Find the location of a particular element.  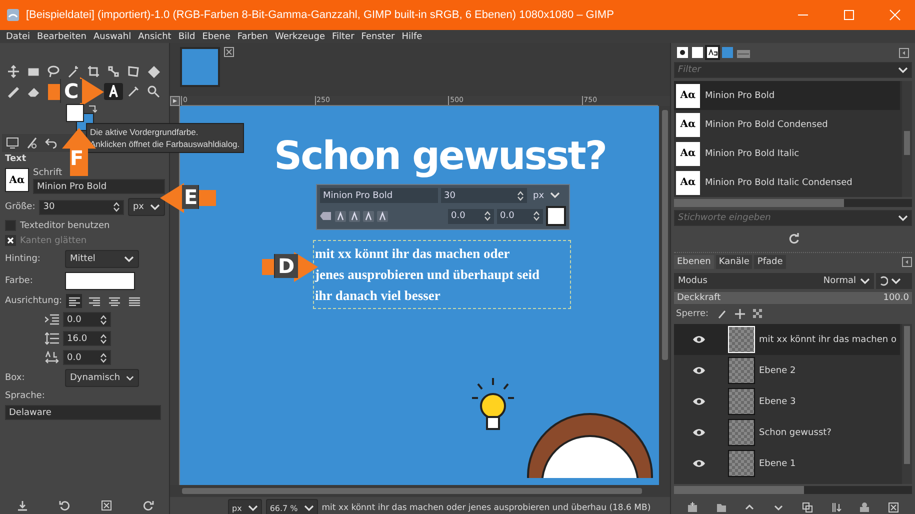

new-layer-icon is located at coordinates (692, 507).